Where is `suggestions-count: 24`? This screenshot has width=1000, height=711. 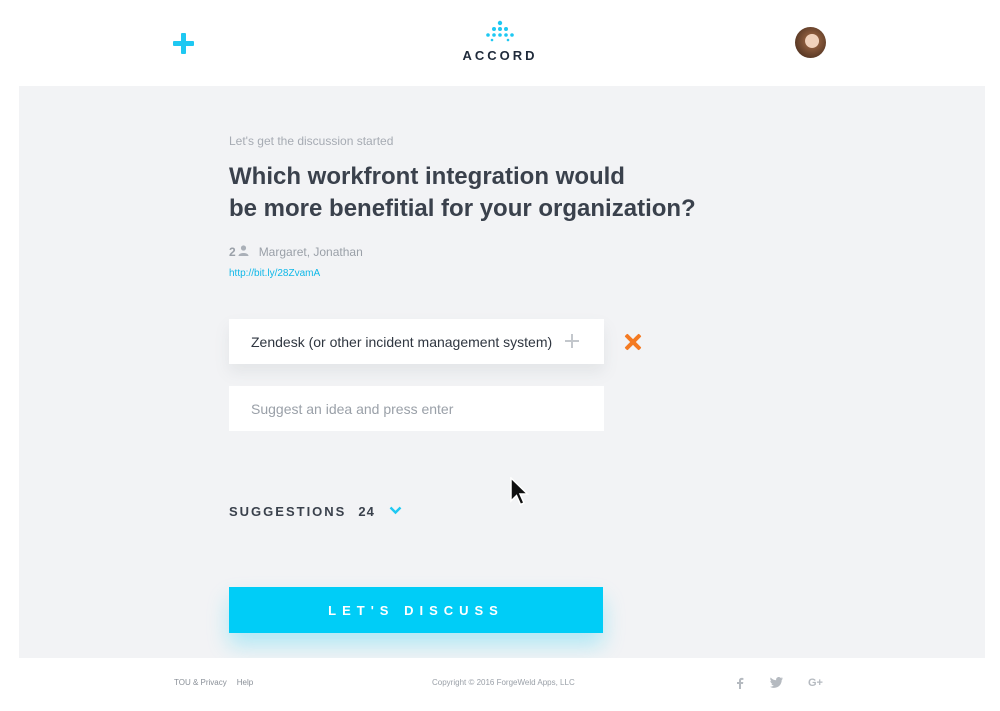
suggestions-count: 24 is located at coordinates (366, 511).